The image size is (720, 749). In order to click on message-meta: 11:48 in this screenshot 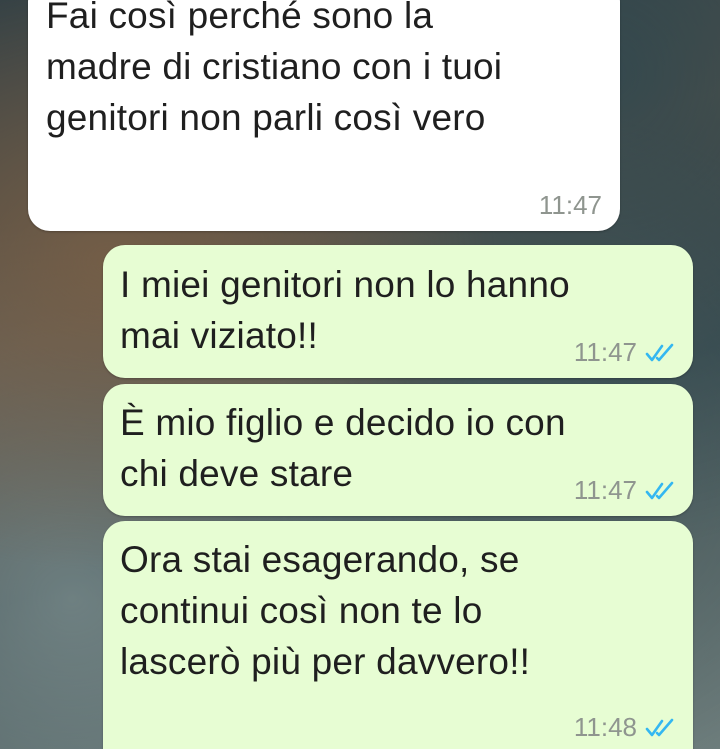, I will do `click(624, 727)`.